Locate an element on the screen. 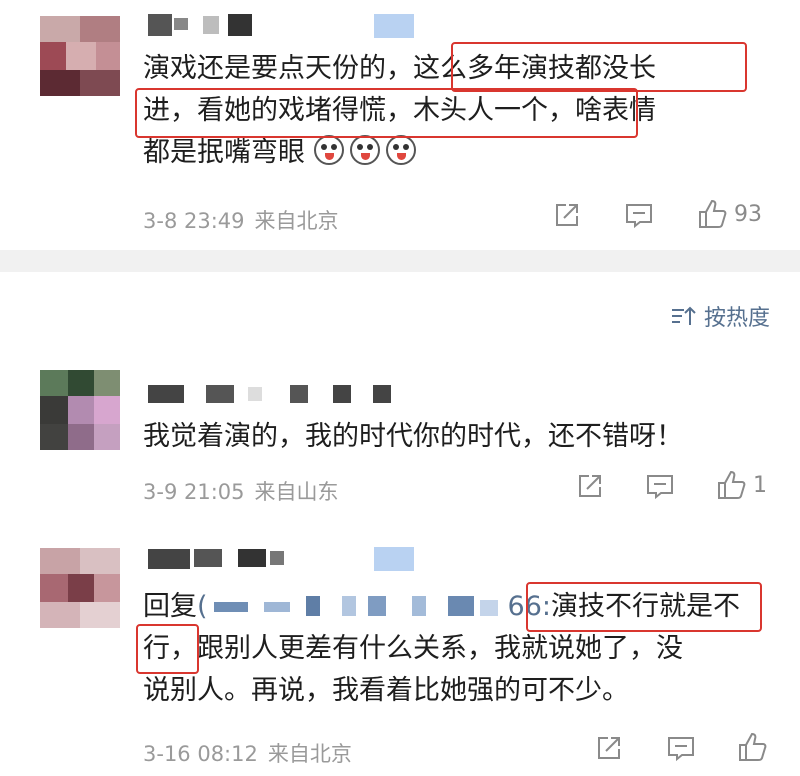 This screenshot has width=800, height=776. section-divider is located at coordinates (400, 261).